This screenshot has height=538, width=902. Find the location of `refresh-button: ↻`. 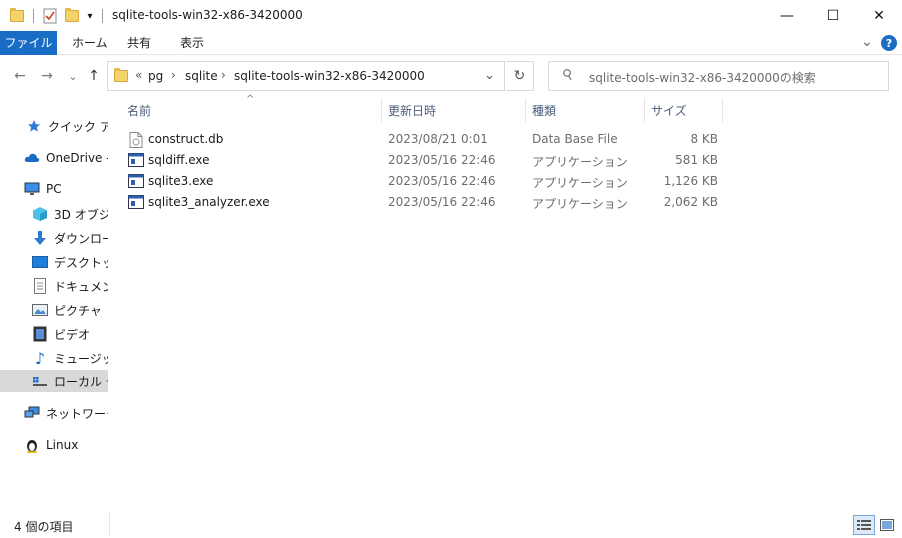

refresh-button: ↻ is located at coordinates (520, 76).